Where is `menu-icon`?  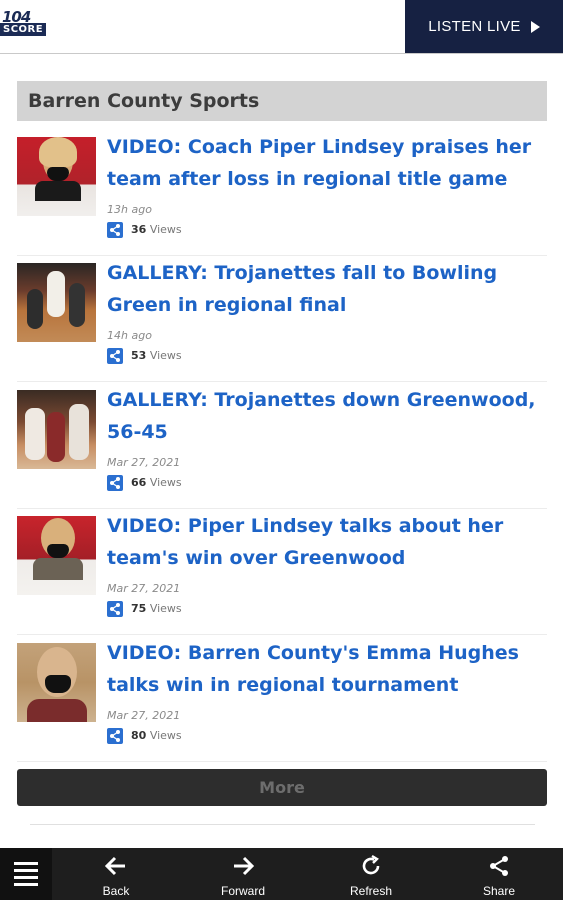
menu-icon is located at coordinates (26, 874).